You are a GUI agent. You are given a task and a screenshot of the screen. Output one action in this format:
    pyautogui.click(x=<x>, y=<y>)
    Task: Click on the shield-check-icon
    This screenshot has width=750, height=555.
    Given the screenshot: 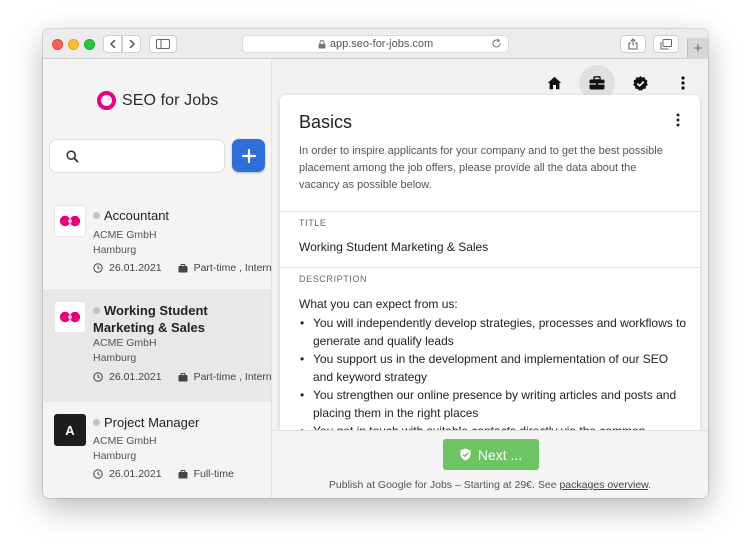 What is the action you would take?
    pyautogui.click(x=465, y=454)
    